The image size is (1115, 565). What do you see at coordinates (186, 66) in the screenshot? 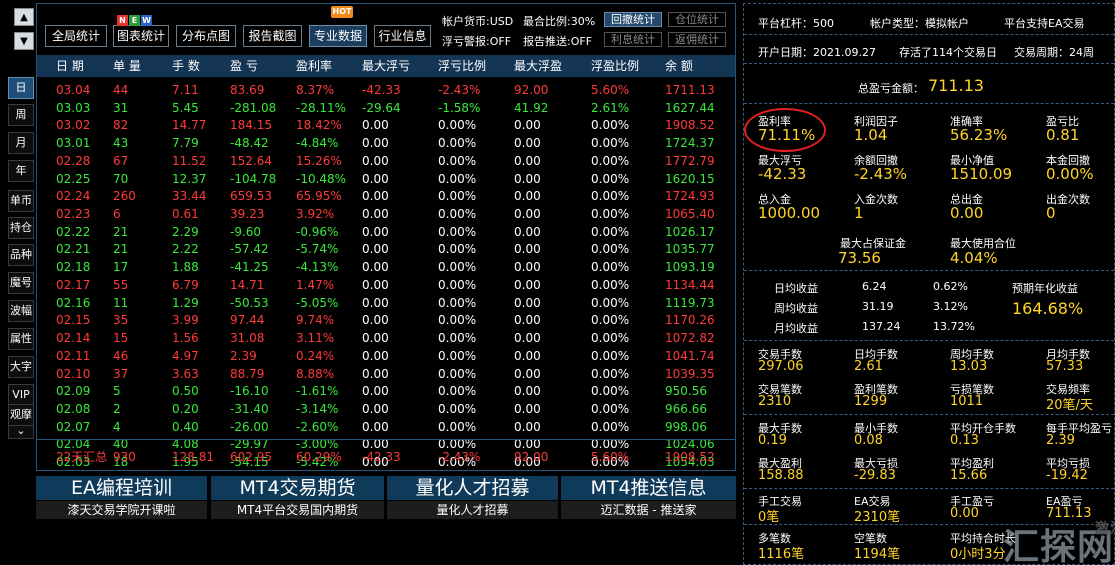
I see `col-lots: 手 数` at bounding box center [186, 66].